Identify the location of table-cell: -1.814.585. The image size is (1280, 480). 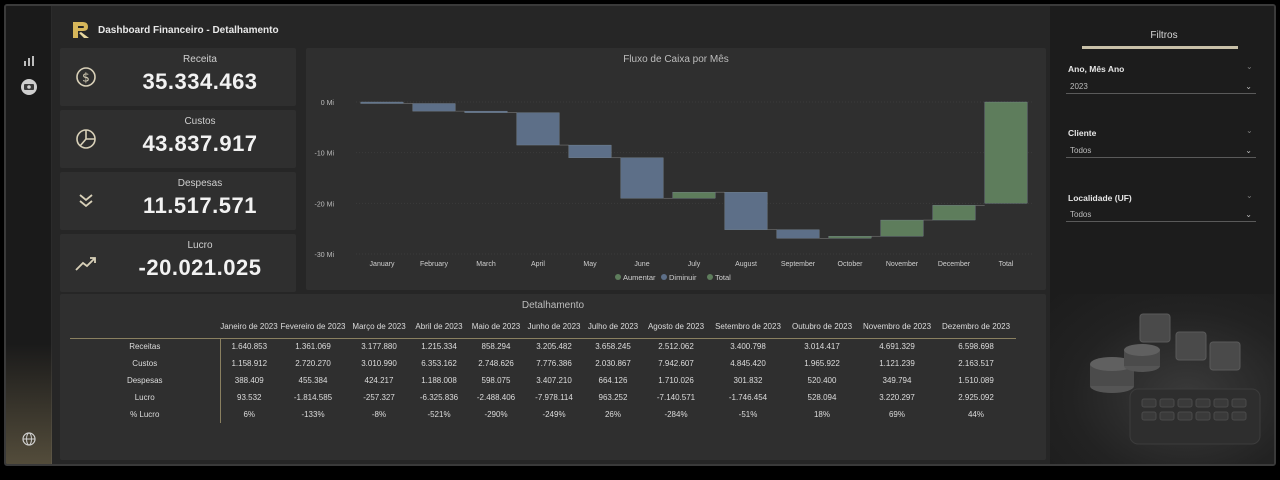
(313, 397).